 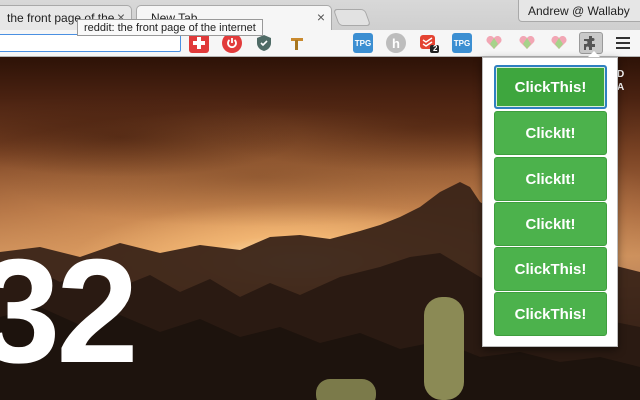 What do you see at coordinates (321, 17) in the screenshot?
I see `close-icon: ×` at bounding box center [321, 17].